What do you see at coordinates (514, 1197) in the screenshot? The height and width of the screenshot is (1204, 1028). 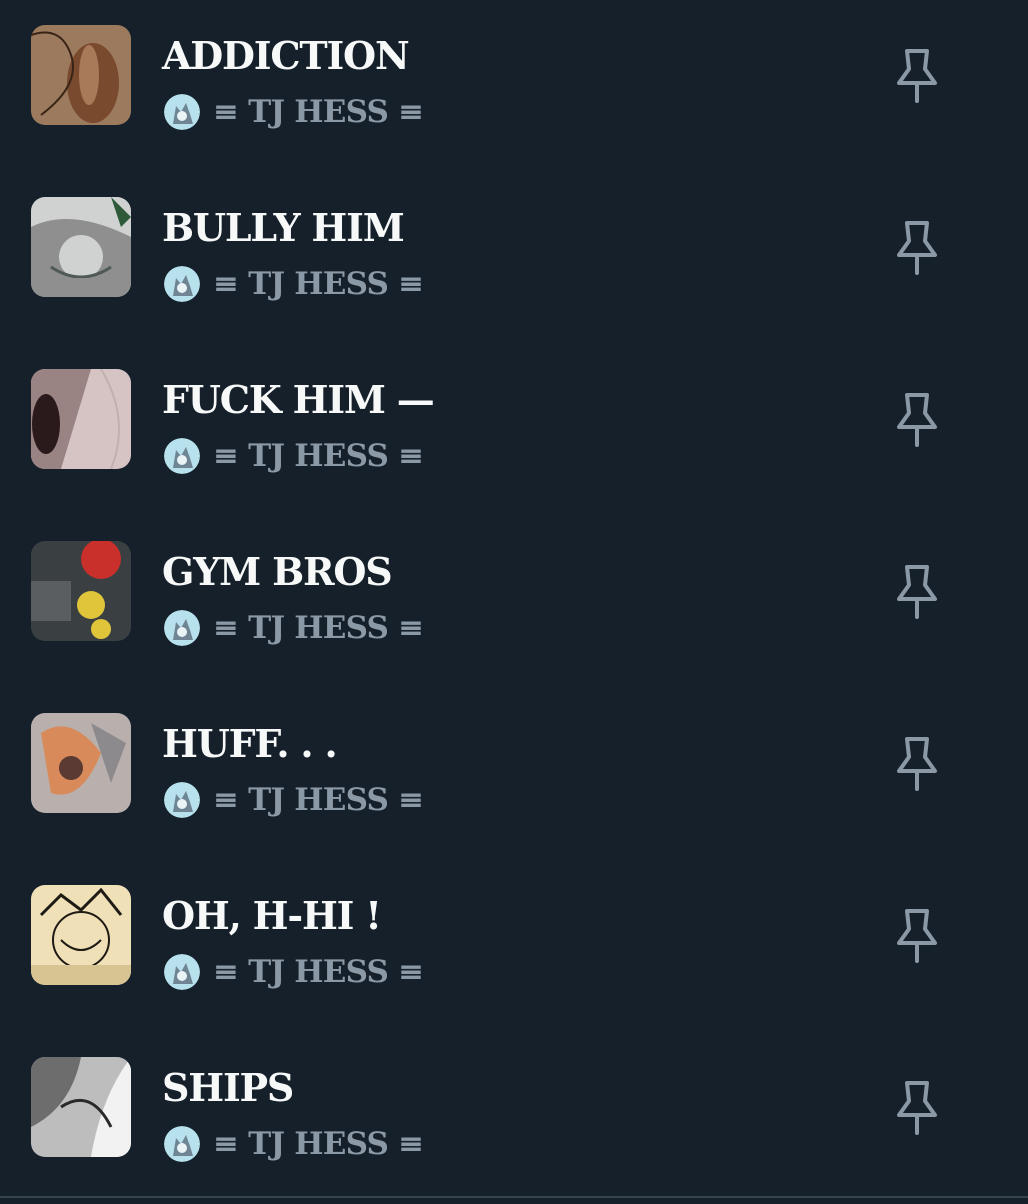 I see `bottom-divider` at bounding box center [514, 1197].